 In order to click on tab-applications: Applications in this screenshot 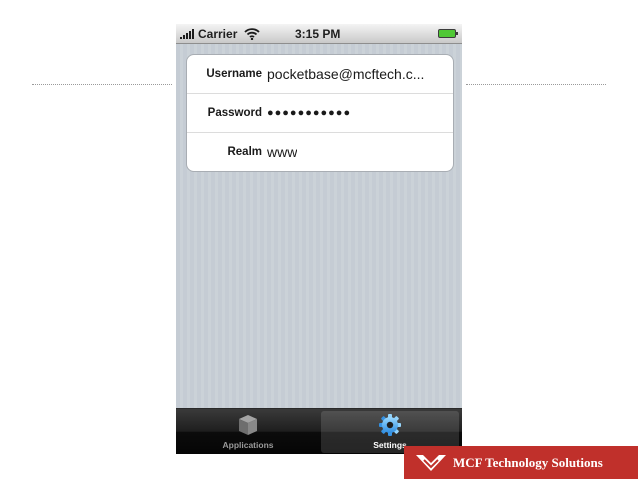, I will do `click(248, 432)`.